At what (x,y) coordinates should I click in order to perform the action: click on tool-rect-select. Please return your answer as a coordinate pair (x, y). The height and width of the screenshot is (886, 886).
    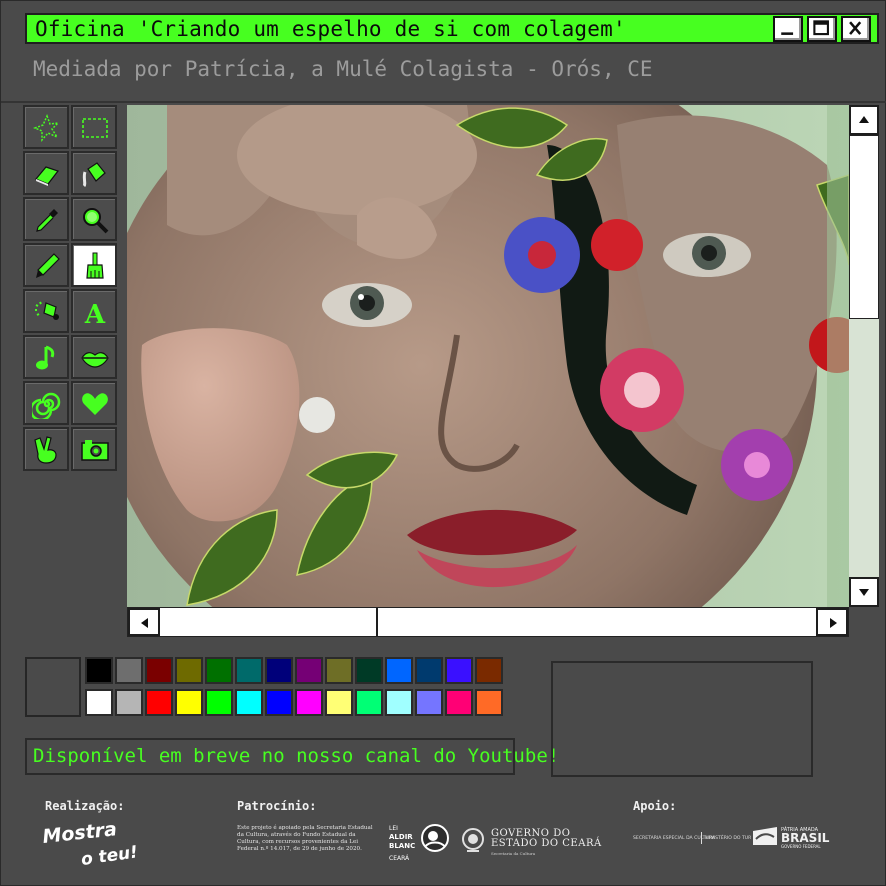
    Looking at the image, I should click on (94, 127).